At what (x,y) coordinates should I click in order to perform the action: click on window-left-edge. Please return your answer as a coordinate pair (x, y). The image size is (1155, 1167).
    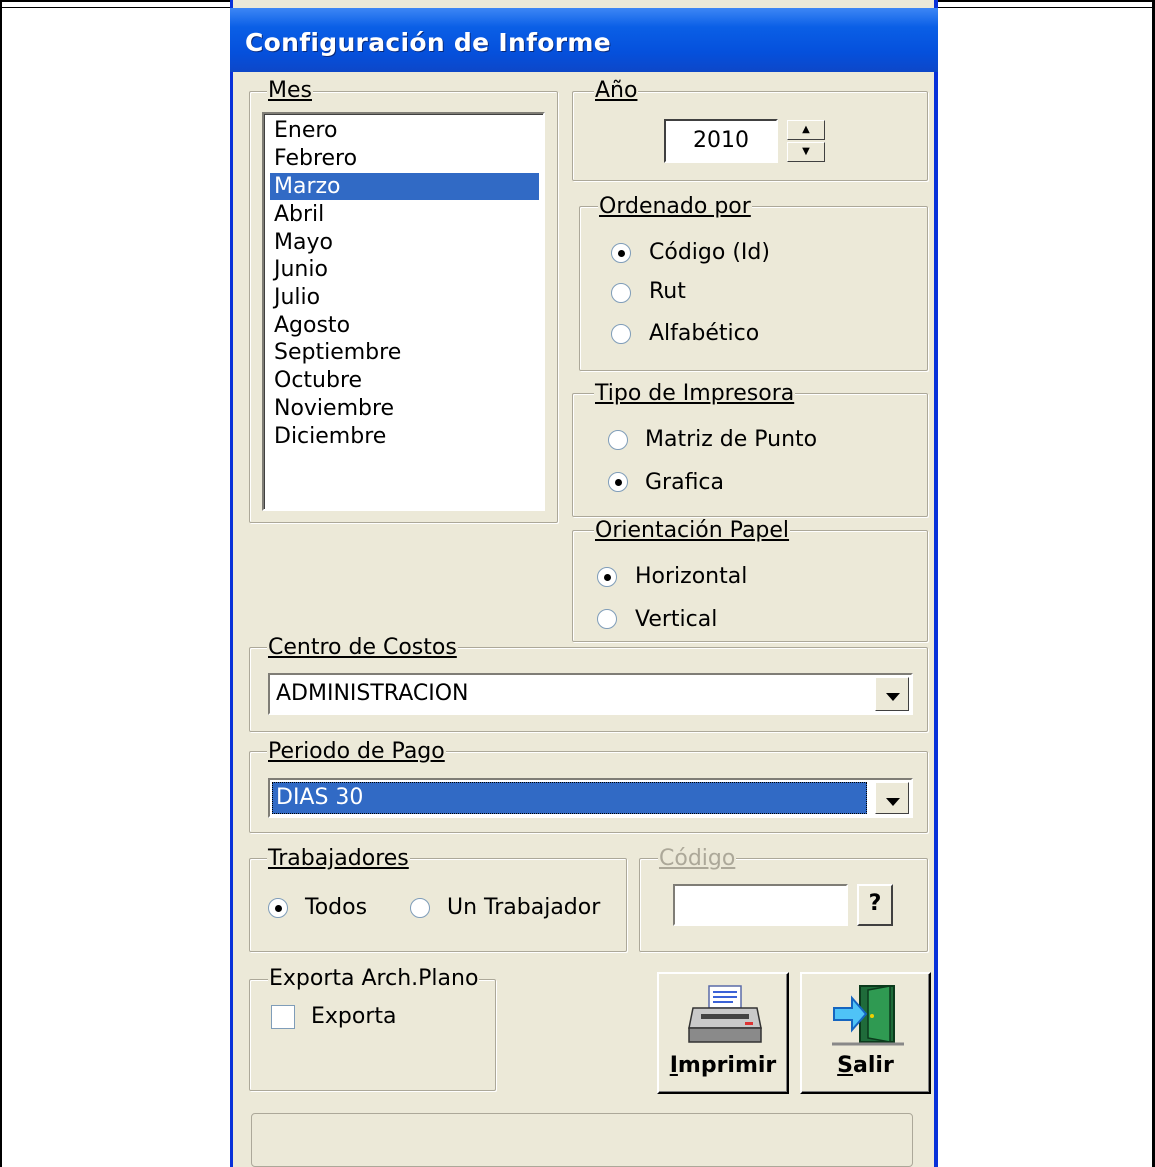
    Looking at the image, I should click on (231, 583).